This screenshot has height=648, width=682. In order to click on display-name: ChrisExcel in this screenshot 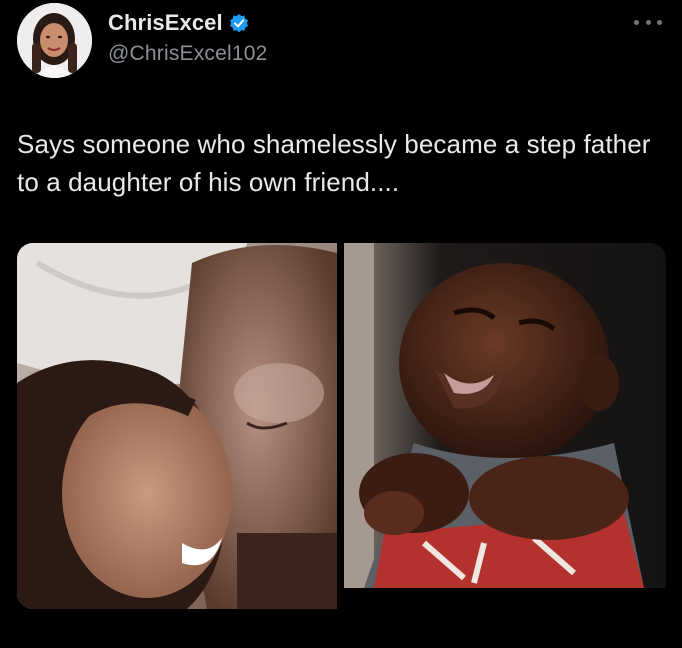, I will do `click(165, 23)`.